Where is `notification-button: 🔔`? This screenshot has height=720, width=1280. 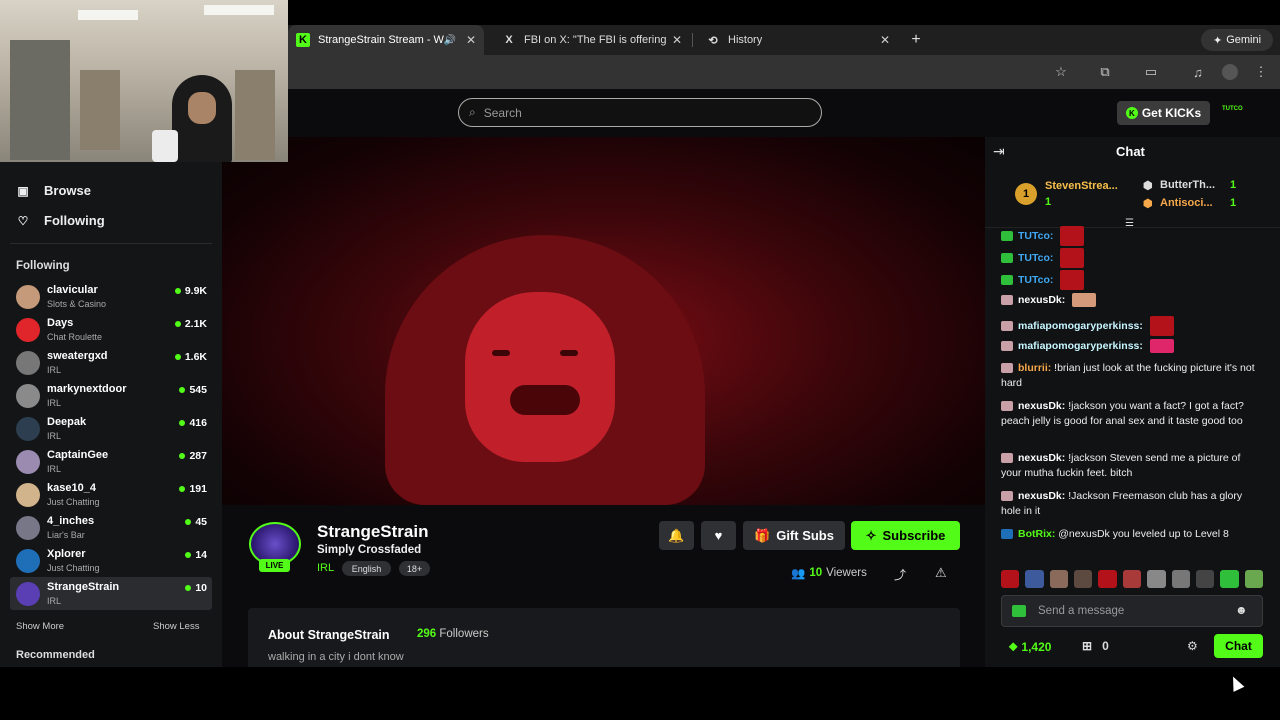
notification-button: 🔔 is located at coordinates (676, 535).